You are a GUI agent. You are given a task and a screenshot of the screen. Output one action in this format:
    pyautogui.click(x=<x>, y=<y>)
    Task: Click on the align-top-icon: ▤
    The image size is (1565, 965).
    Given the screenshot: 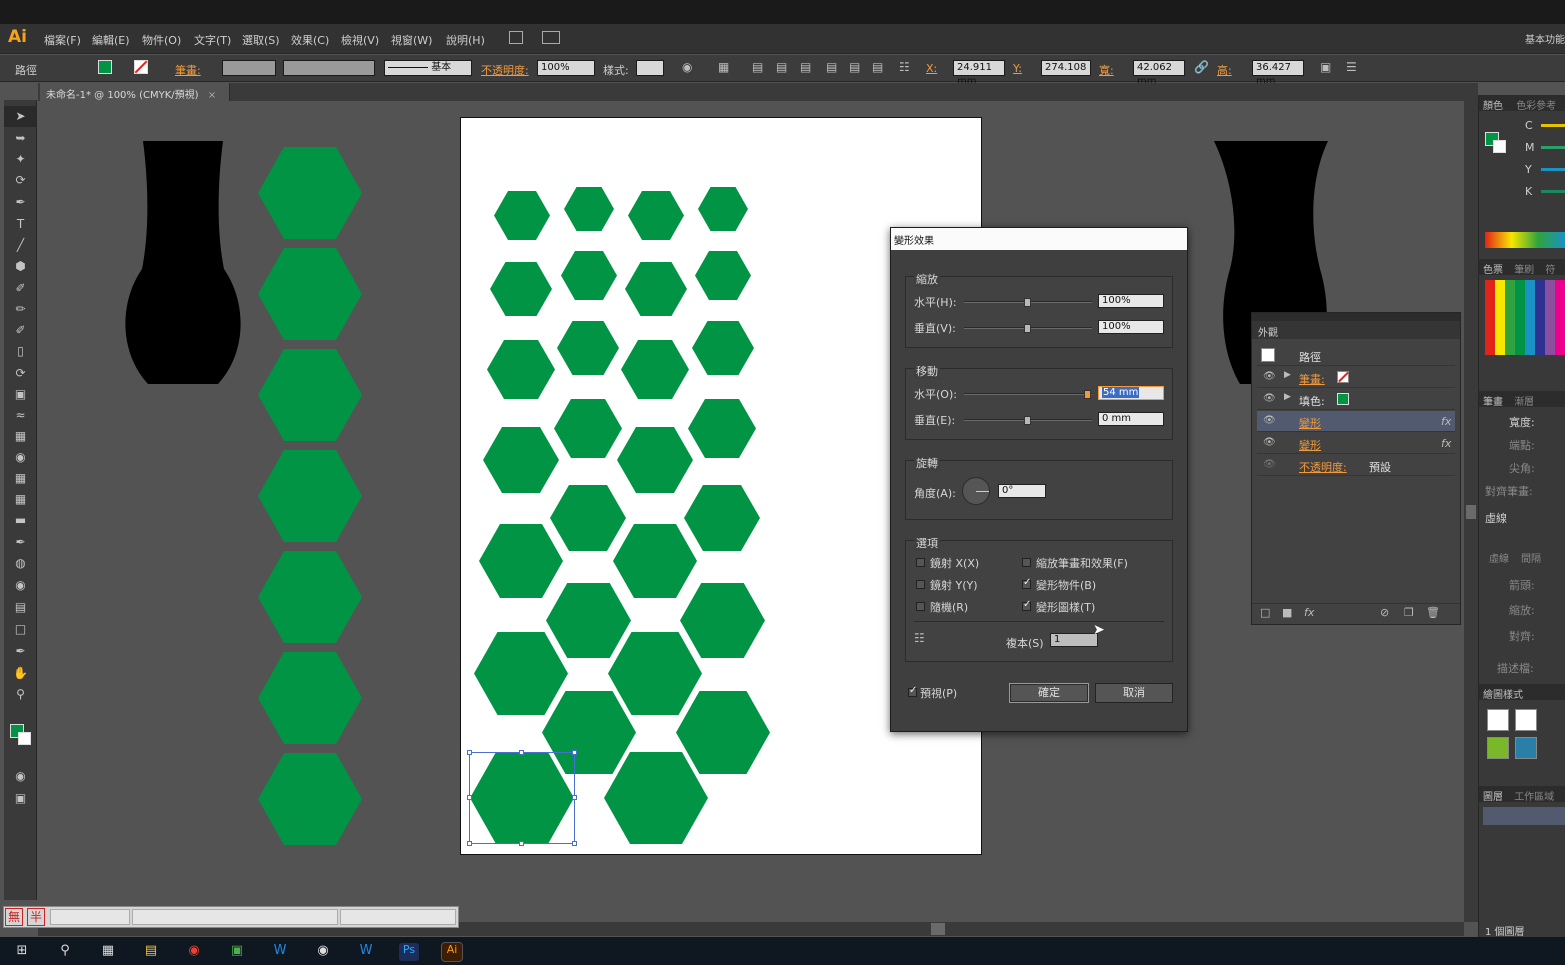 What is the action you would take?
    pyautogui.click(x=831, y=67)
    